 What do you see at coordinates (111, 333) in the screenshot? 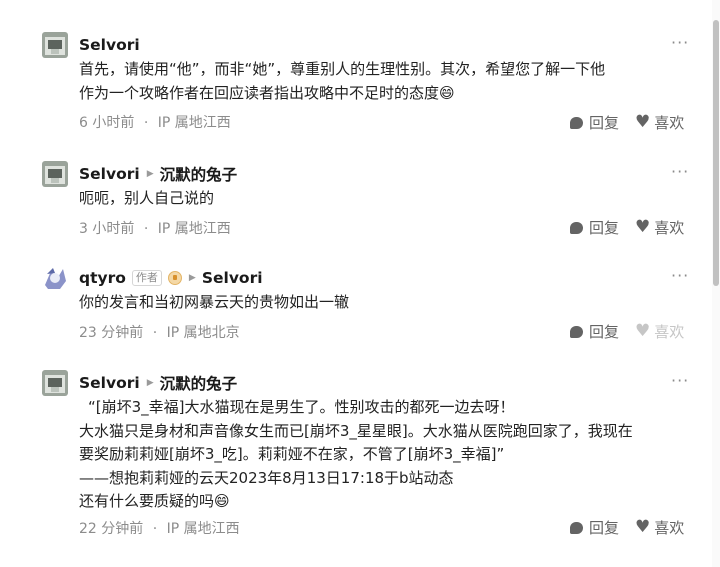
I see `timestamp: 23 分钟前` at bounding box center [111, 333].